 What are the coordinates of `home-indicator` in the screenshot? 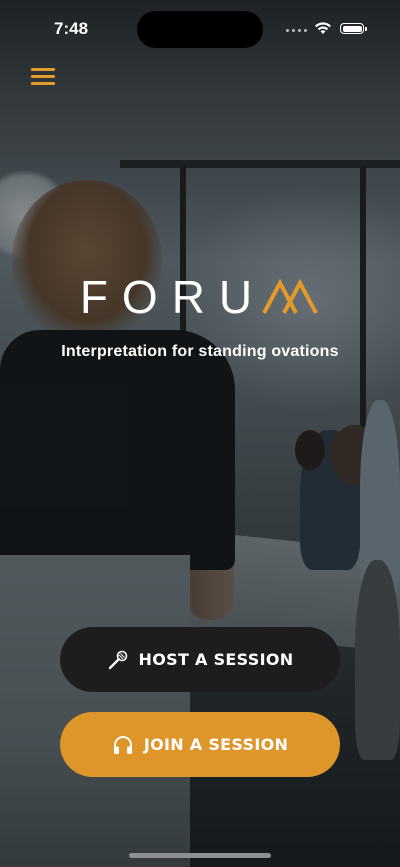 It's located at (200, 855).